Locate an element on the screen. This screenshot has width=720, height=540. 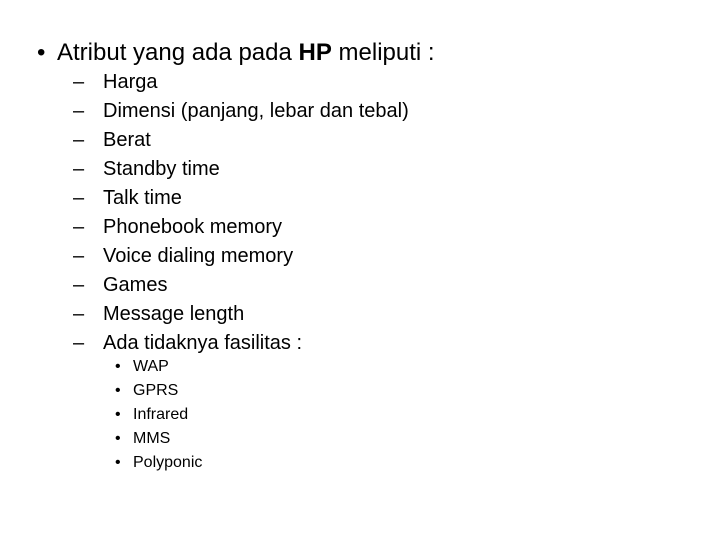
bullet-item-title: • Atribut yang ada pada HP meliputi : is located at coordinates (337, 55).